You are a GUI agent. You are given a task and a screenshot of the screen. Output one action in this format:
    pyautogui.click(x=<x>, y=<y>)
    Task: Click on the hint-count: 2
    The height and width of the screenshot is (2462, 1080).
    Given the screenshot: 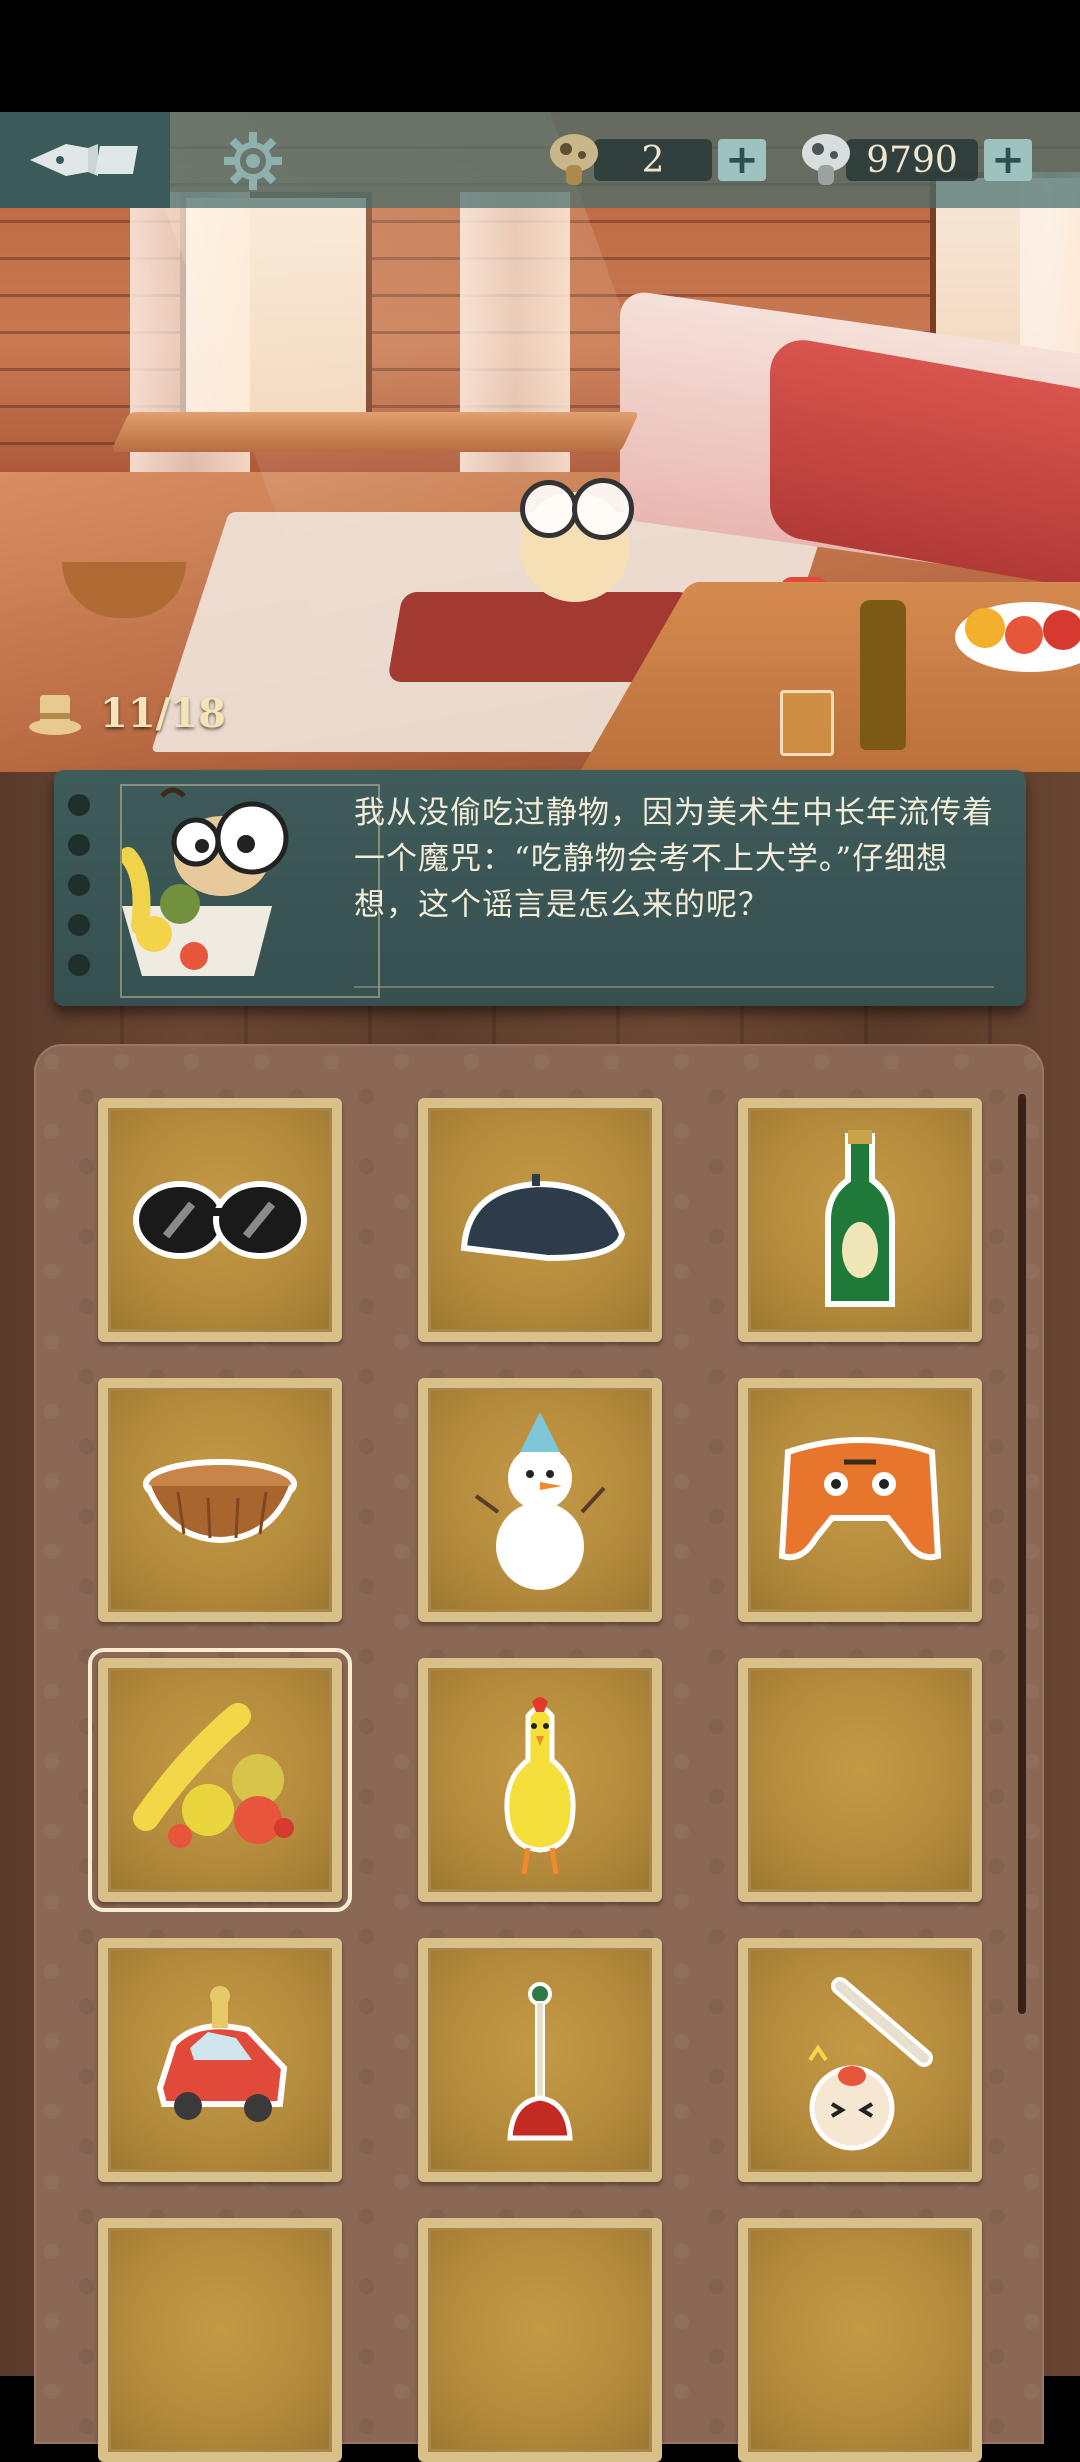 What is the action you would take?
    pyautogui.click(x=653, y=160)
    